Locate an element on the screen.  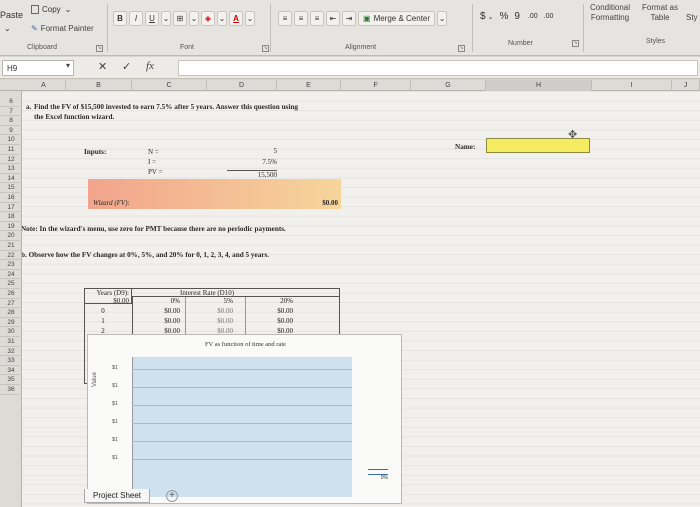
row-header-6: 6 is located at coordinates (11, 102).